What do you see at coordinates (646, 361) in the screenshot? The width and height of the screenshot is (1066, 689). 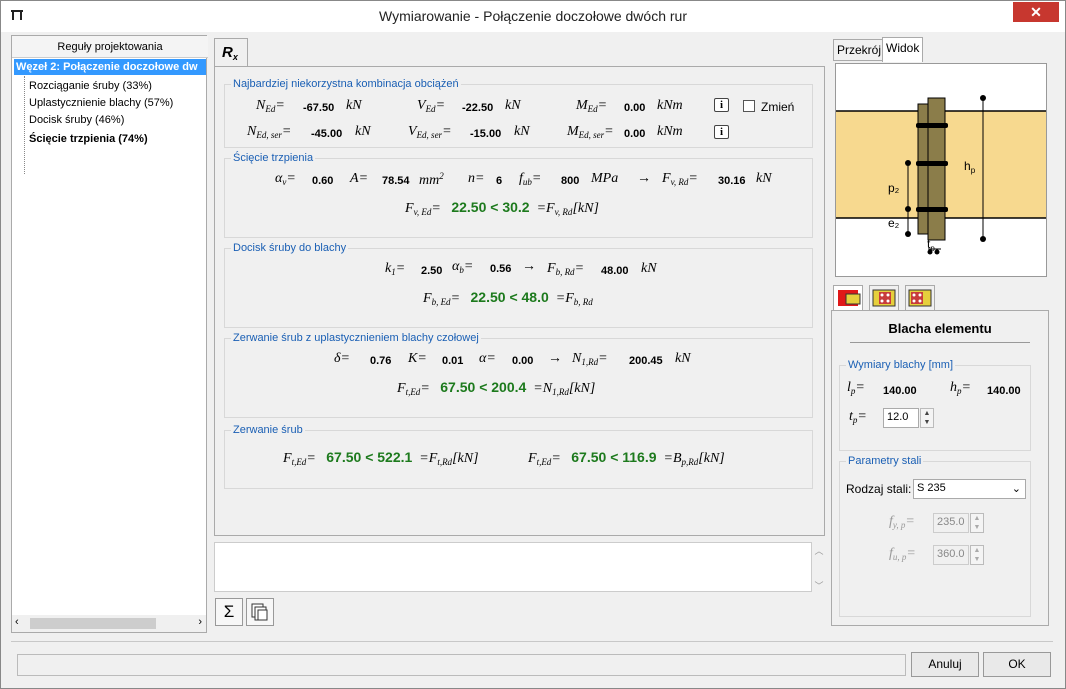 I see `n1rd-value: 200.45` at bounding box center [646, 361].